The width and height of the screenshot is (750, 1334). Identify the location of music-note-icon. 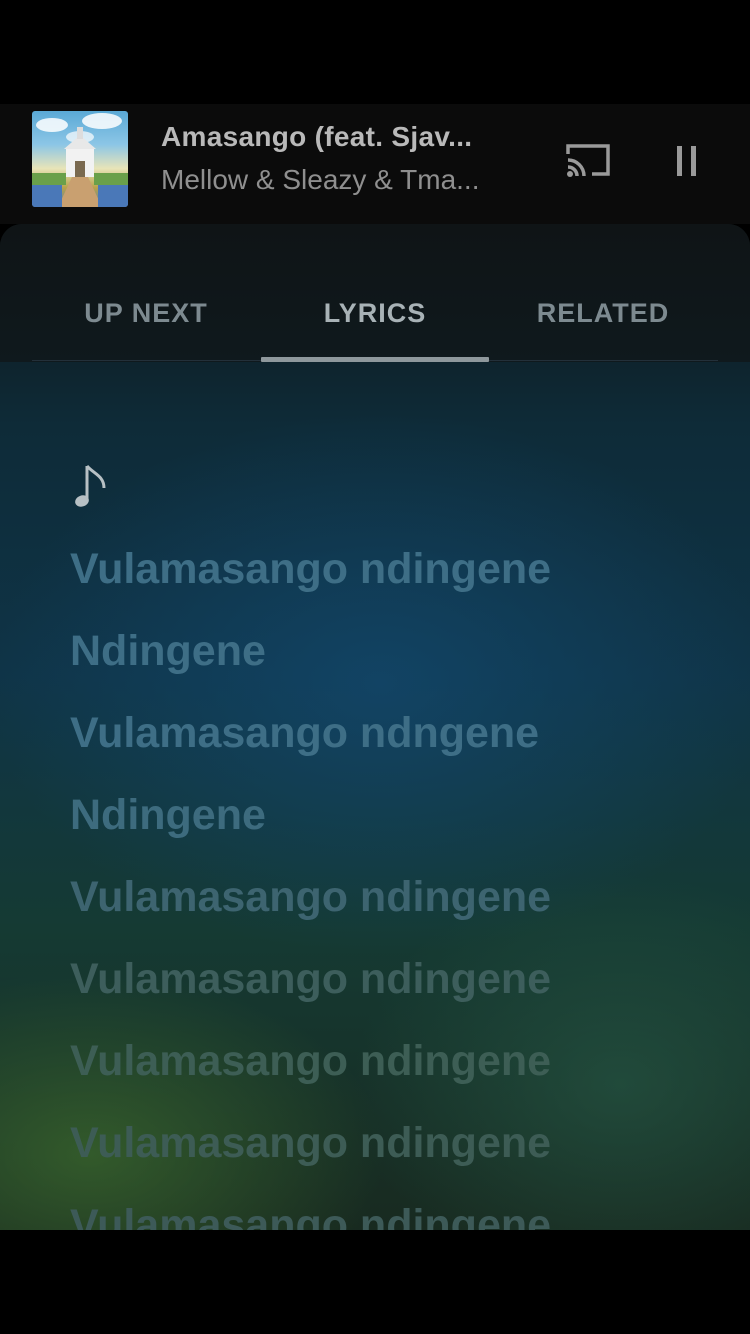
(90, 485).